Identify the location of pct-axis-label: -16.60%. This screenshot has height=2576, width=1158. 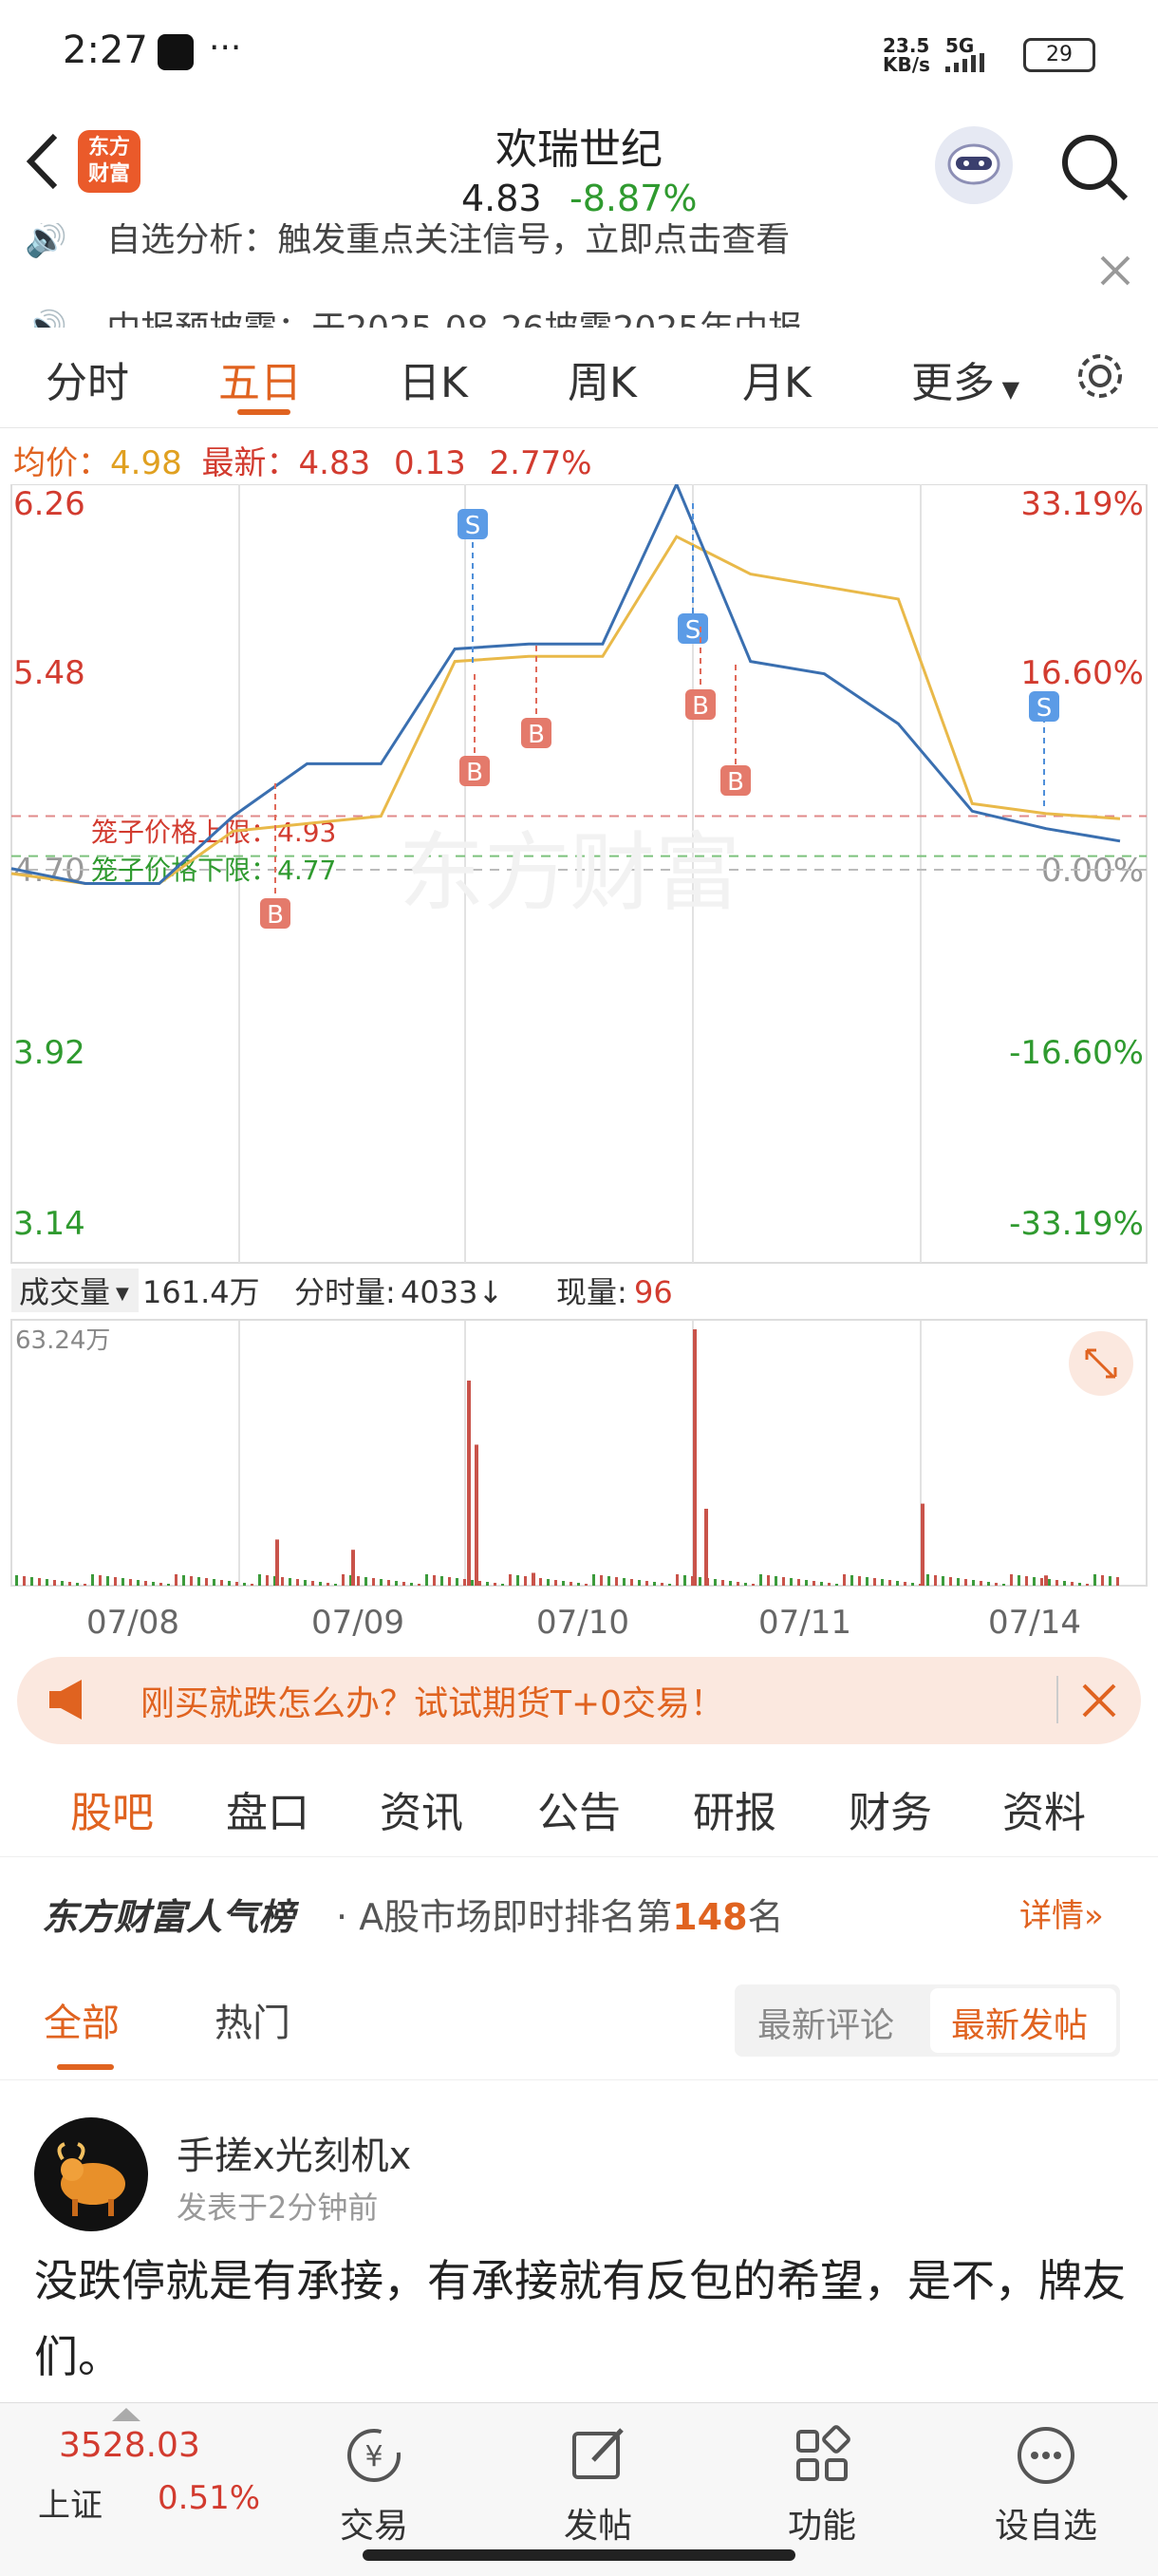
(1076, 1053).